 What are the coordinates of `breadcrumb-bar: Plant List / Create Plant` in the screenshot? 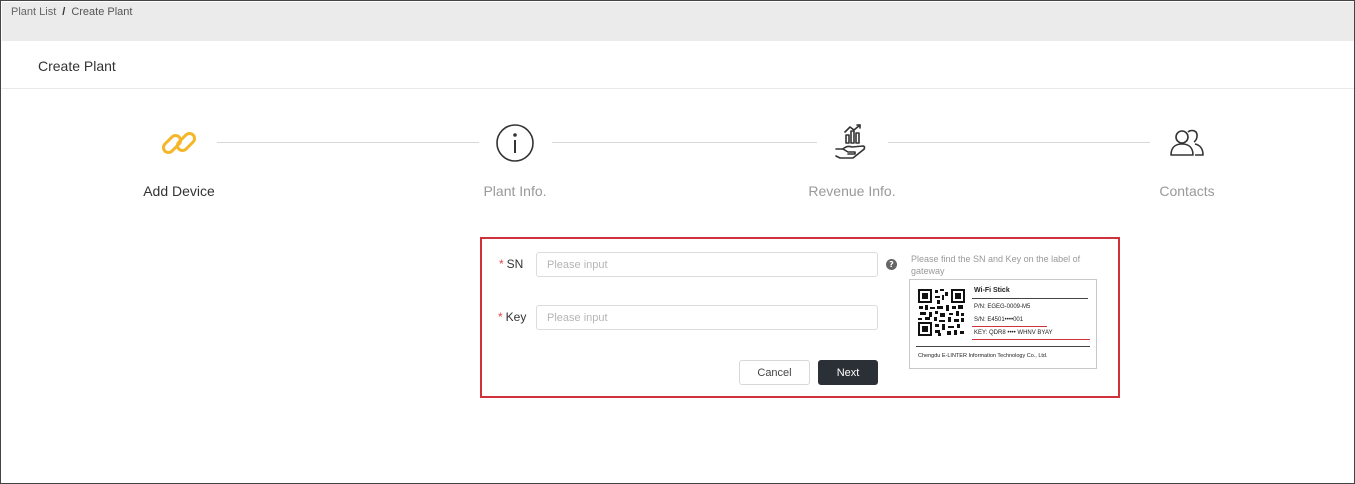 It's located at (678, 21).